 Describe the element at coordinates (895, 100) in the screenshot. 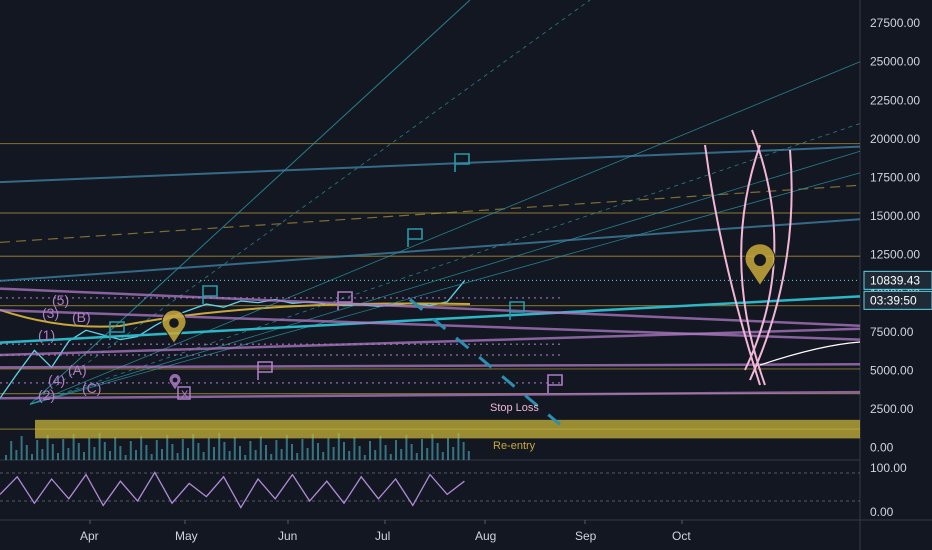

I see `y-axis-tick-label: 22500.00` at that location.